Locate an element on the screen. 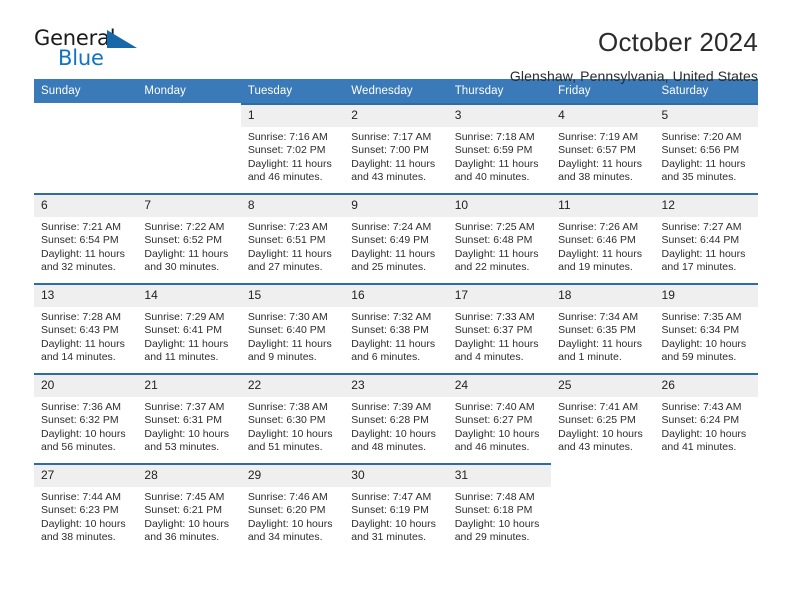  sunset-time: Sunset: 6:46 PM is located at coordinates (597, 240).